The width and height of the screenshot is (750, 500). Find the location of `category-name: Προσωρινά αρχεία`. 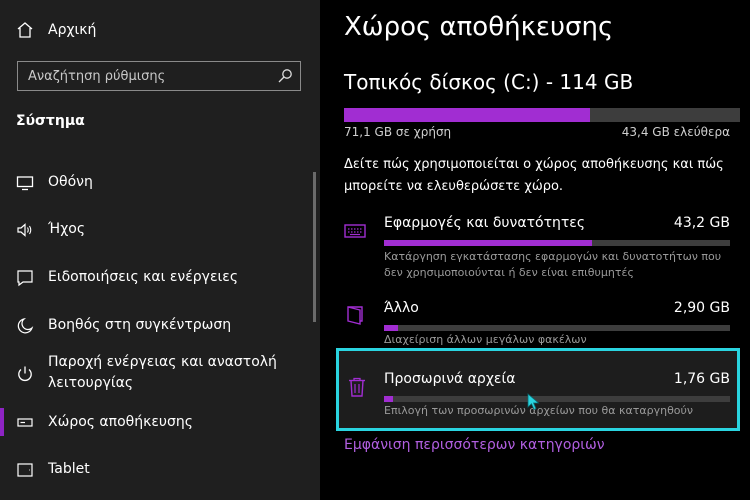

category-name: Προσωρινά αρχεία is located at coordinates (450, 379).